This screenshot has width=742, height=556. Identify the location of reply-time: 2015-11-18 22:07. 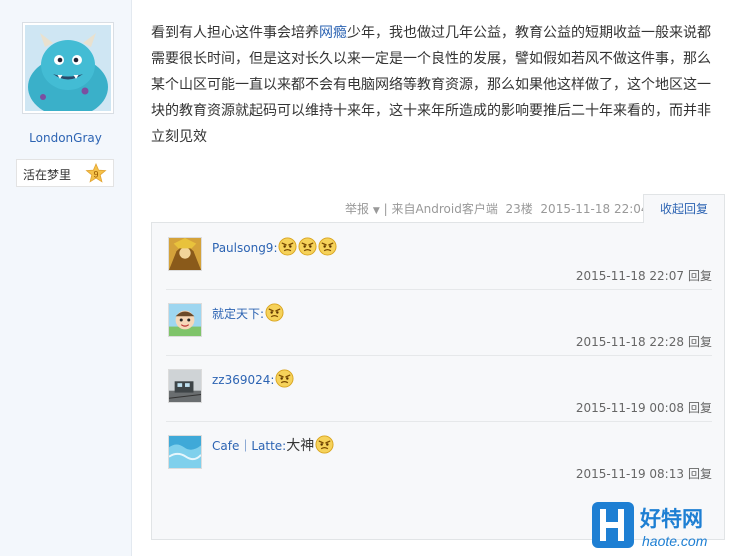
(629, 276).